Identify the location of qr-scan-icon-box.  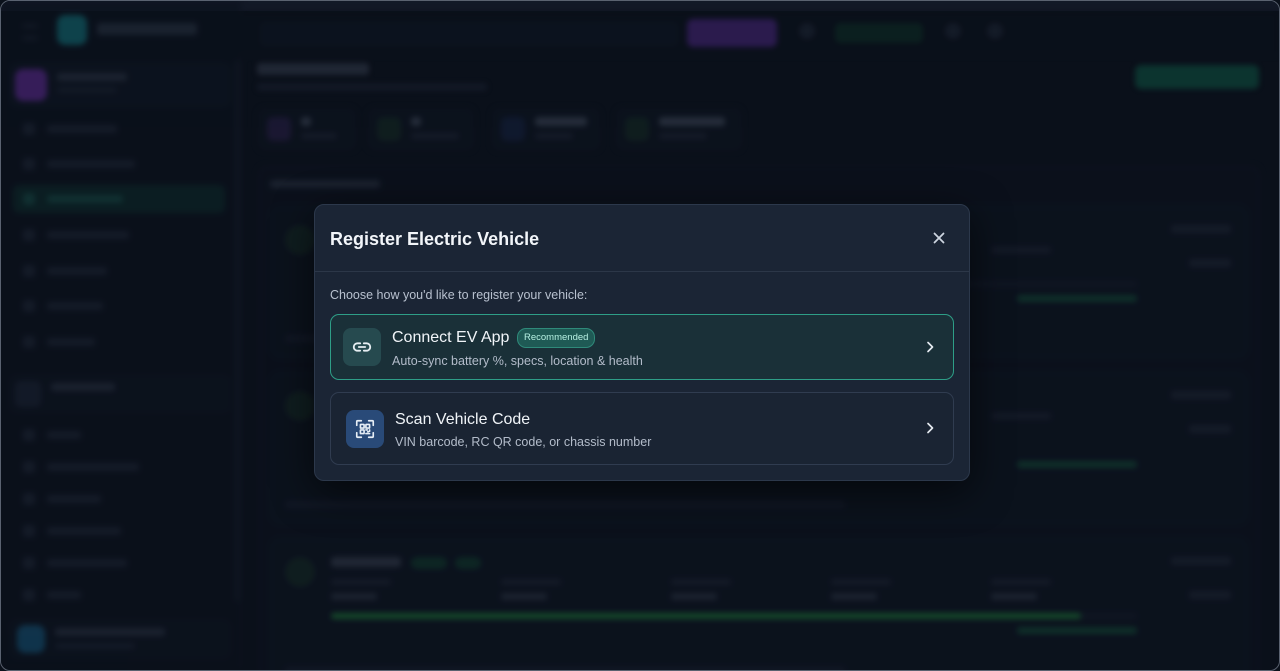
(365, 429).